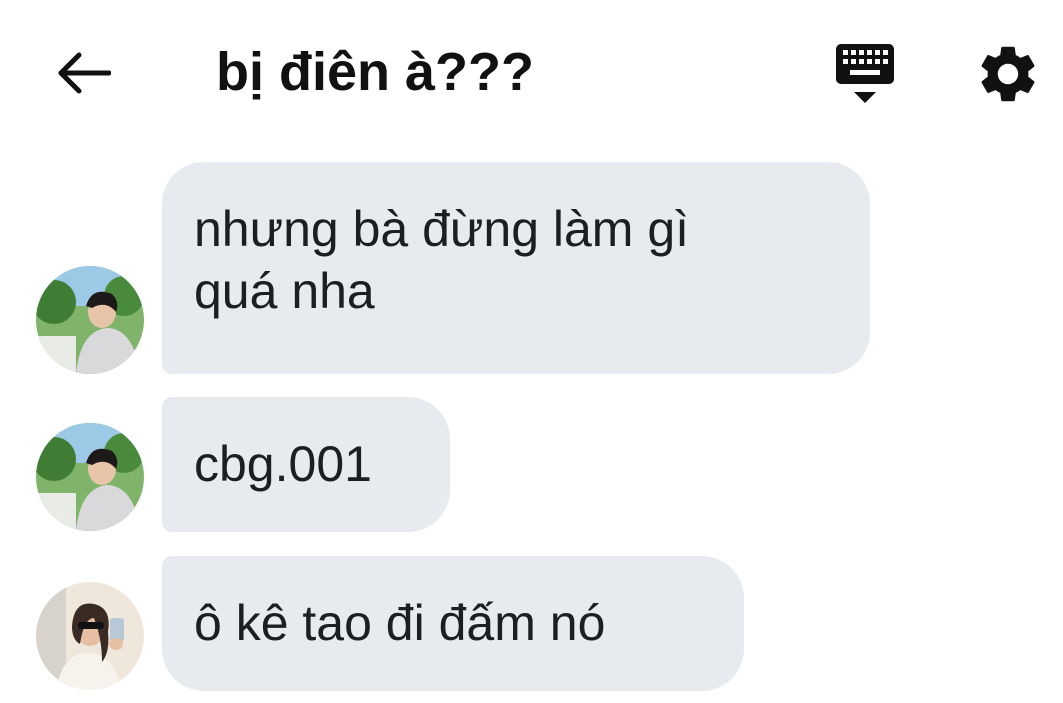 Image resolution: width=1063 pixels, height=703 pixels. I want to click on arrow-left-icon, so click(84, 73).